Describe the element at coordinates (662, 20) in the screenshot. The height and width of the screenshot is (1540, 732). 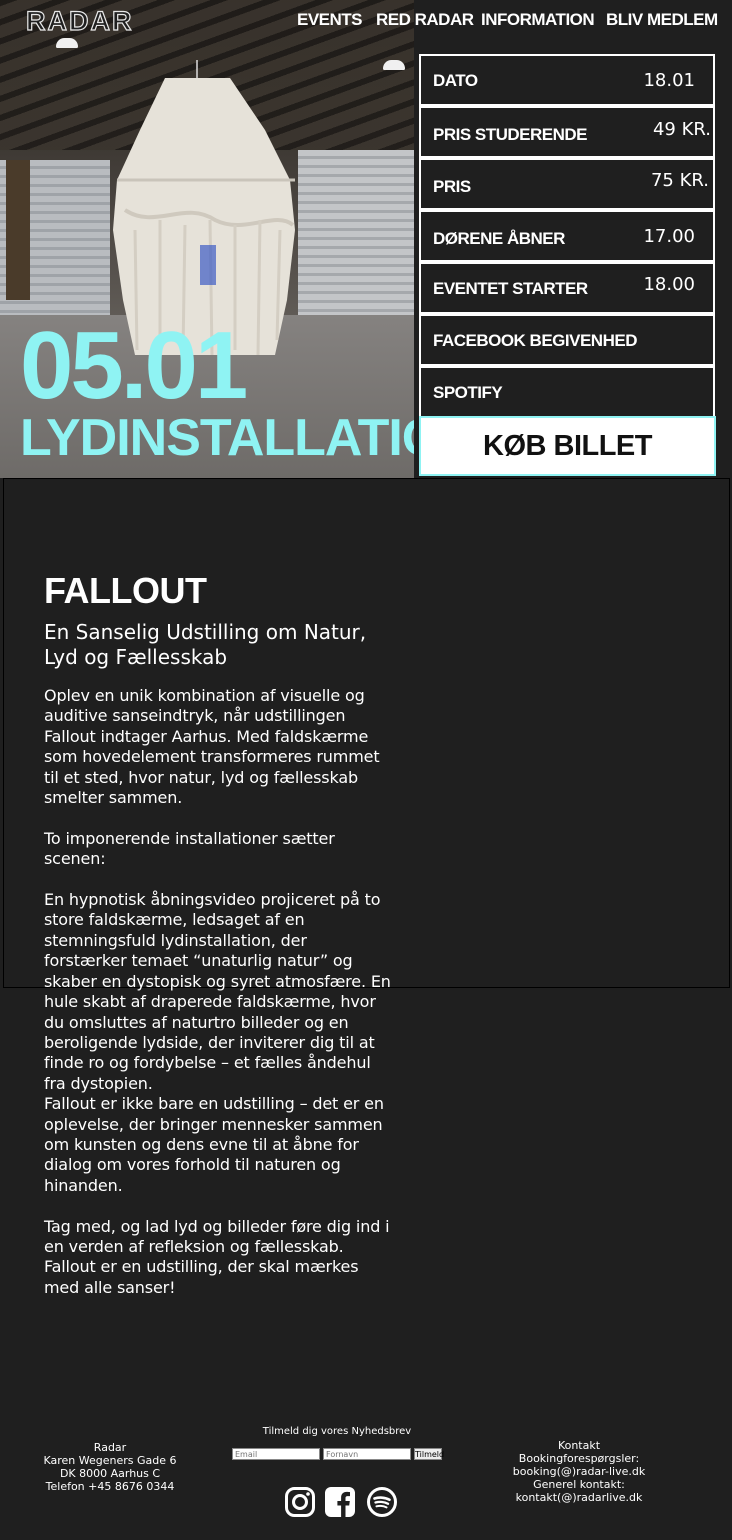
I see `nav-item-bliv-medlem: BLIV MEDLEM` at that location.